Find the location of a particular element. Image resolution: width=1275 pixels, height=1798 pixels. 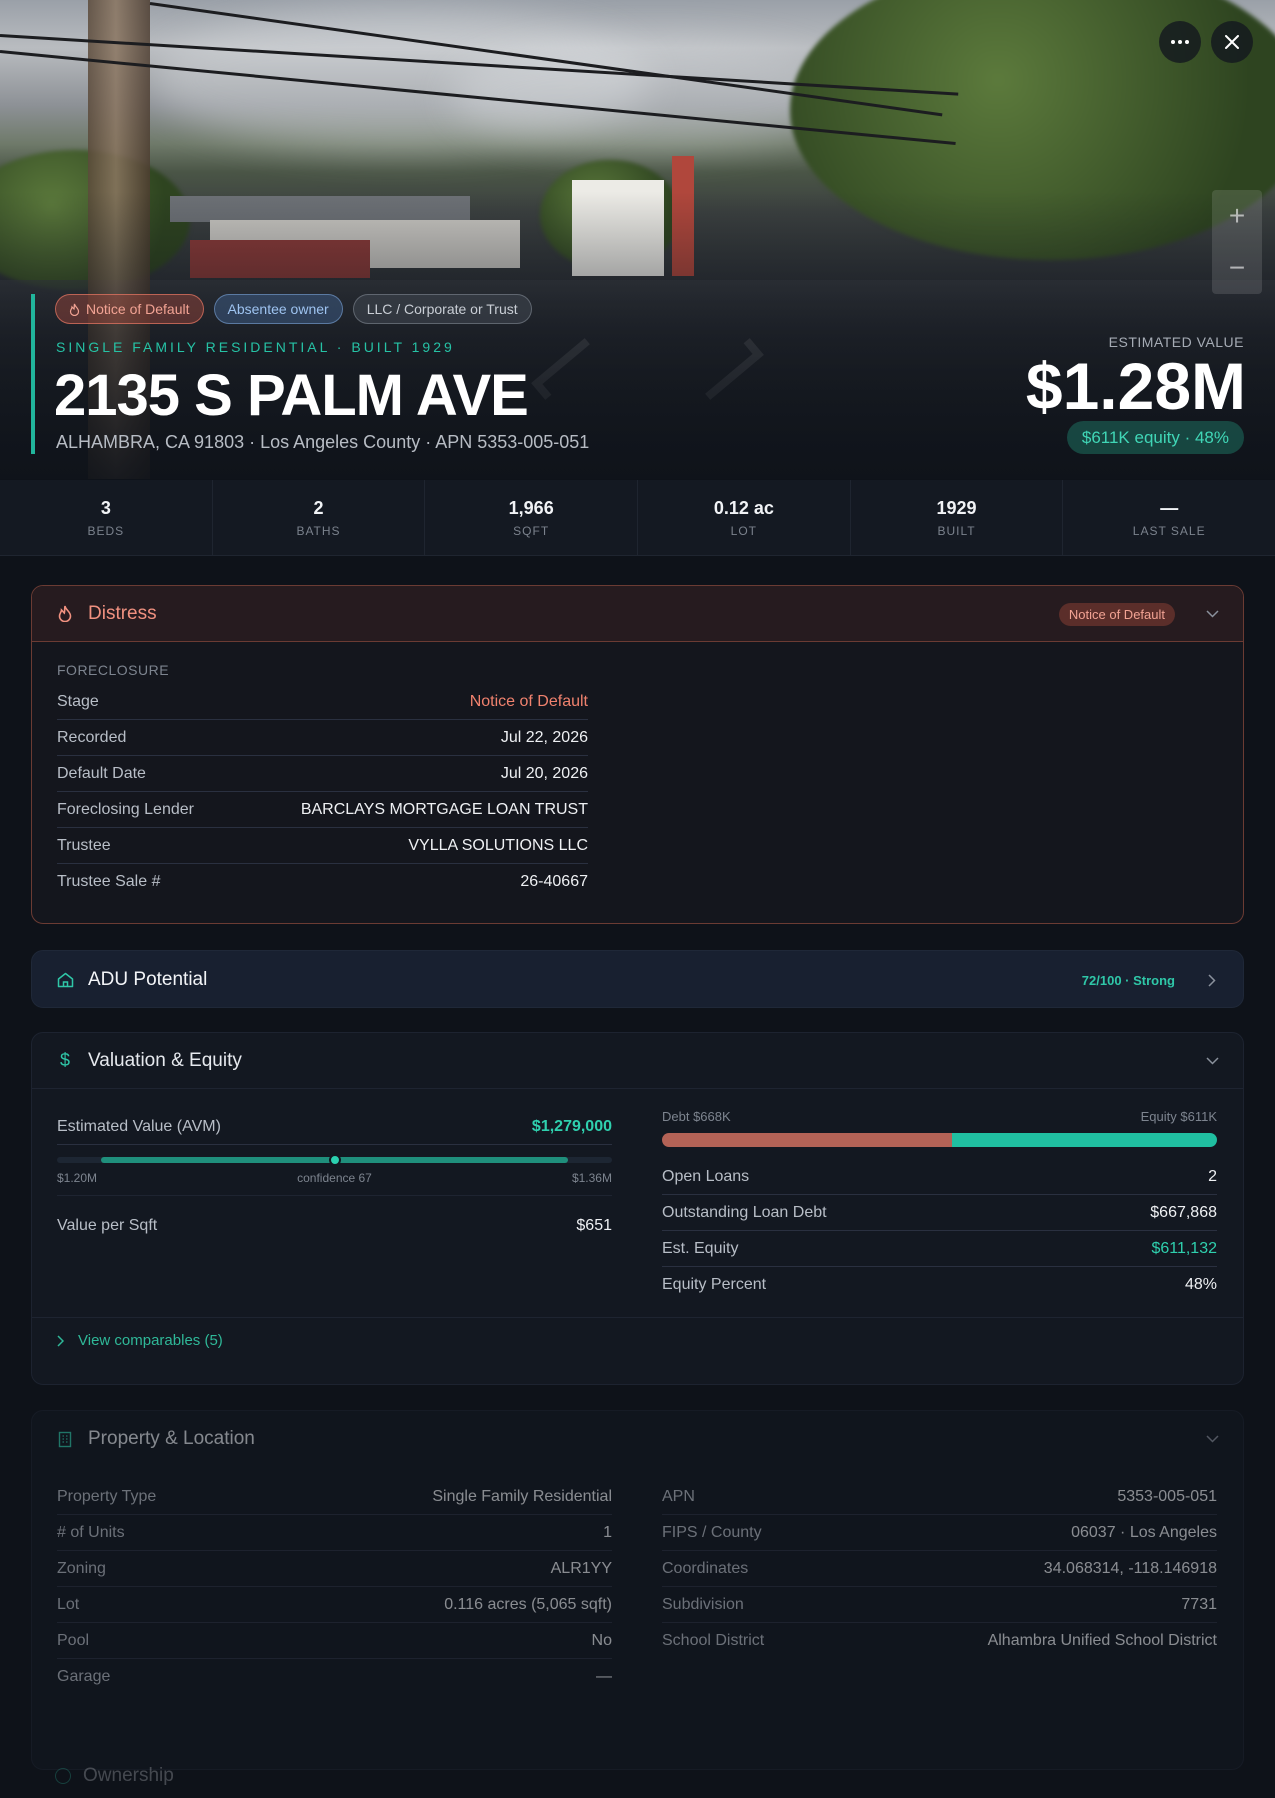

detail-label: Default Date is located at coordinates (101, 773).